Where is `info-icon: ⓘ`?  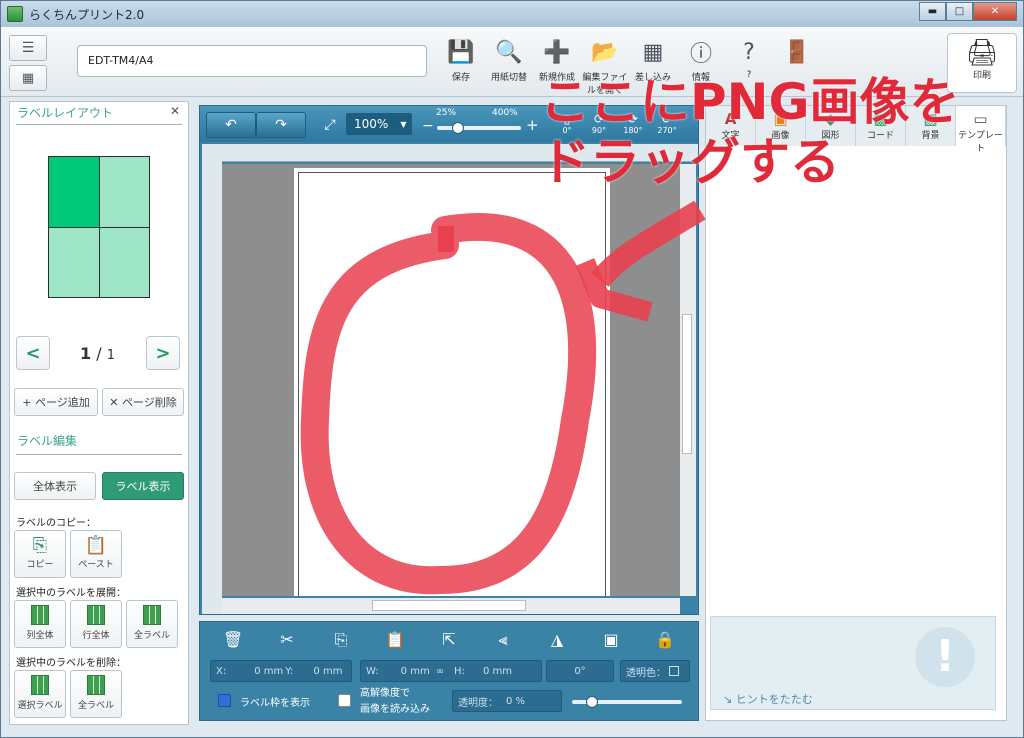 info-icon: ⓘ is located at coordinates (700, 54).